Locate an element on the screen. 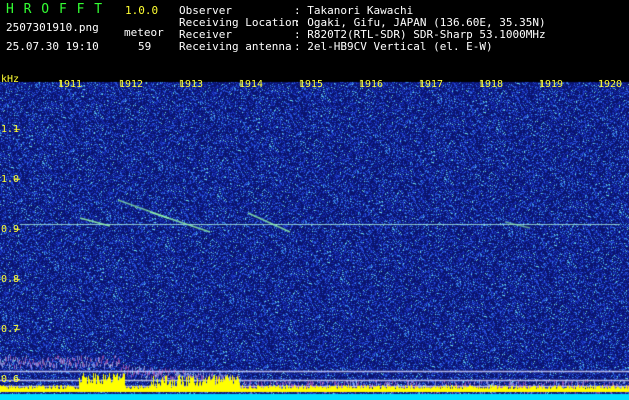 Image resolution: width=629 pixels, height=400 pixels. x-tick-1919: 1919 is located at coordinates (551, 84).